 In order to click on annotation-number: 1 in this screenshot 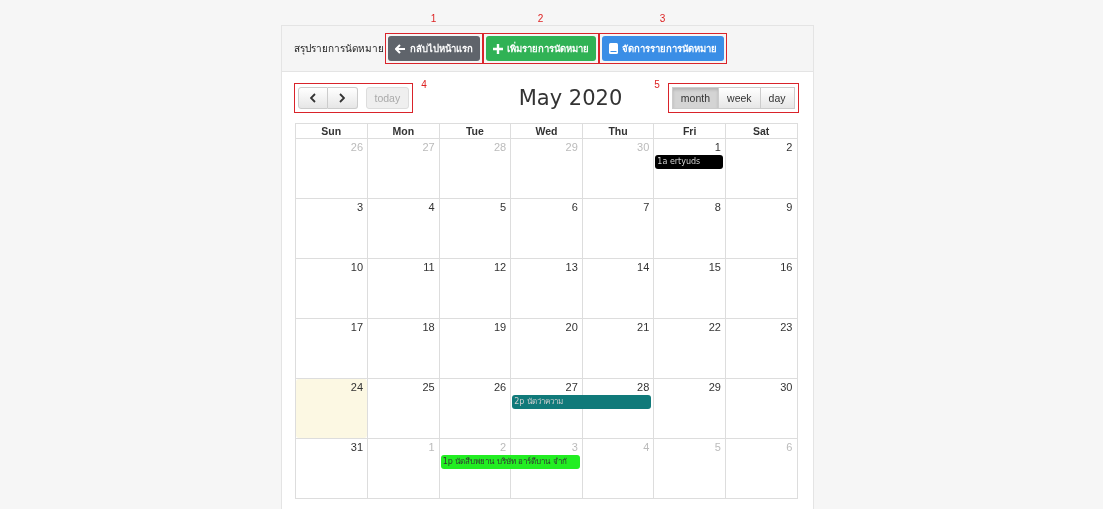, I will do `click(433, 18)`.